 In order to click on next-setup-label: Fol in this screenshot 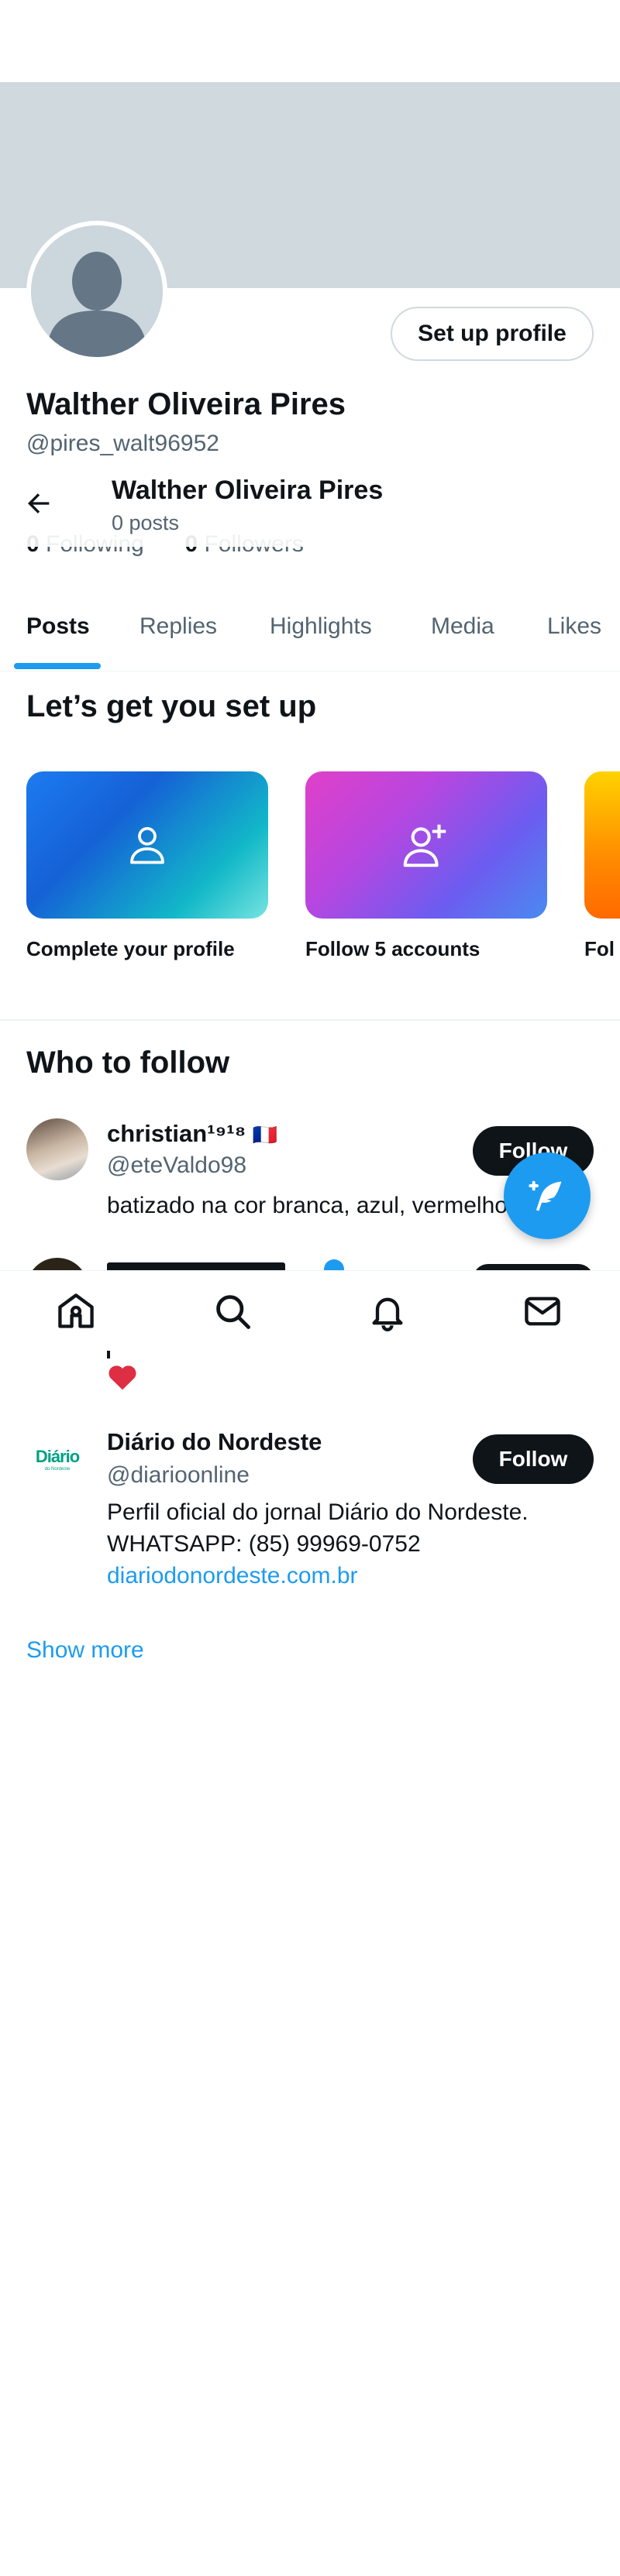, I will do `click(599, 948)`.